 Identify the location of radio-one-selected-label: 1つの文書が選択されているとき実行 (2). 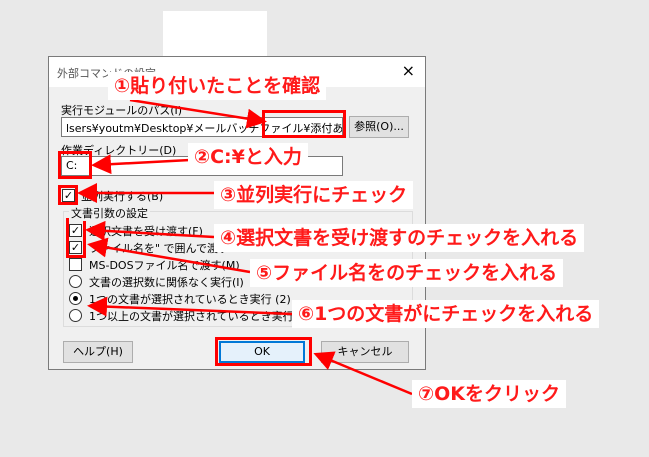
(190, 299).